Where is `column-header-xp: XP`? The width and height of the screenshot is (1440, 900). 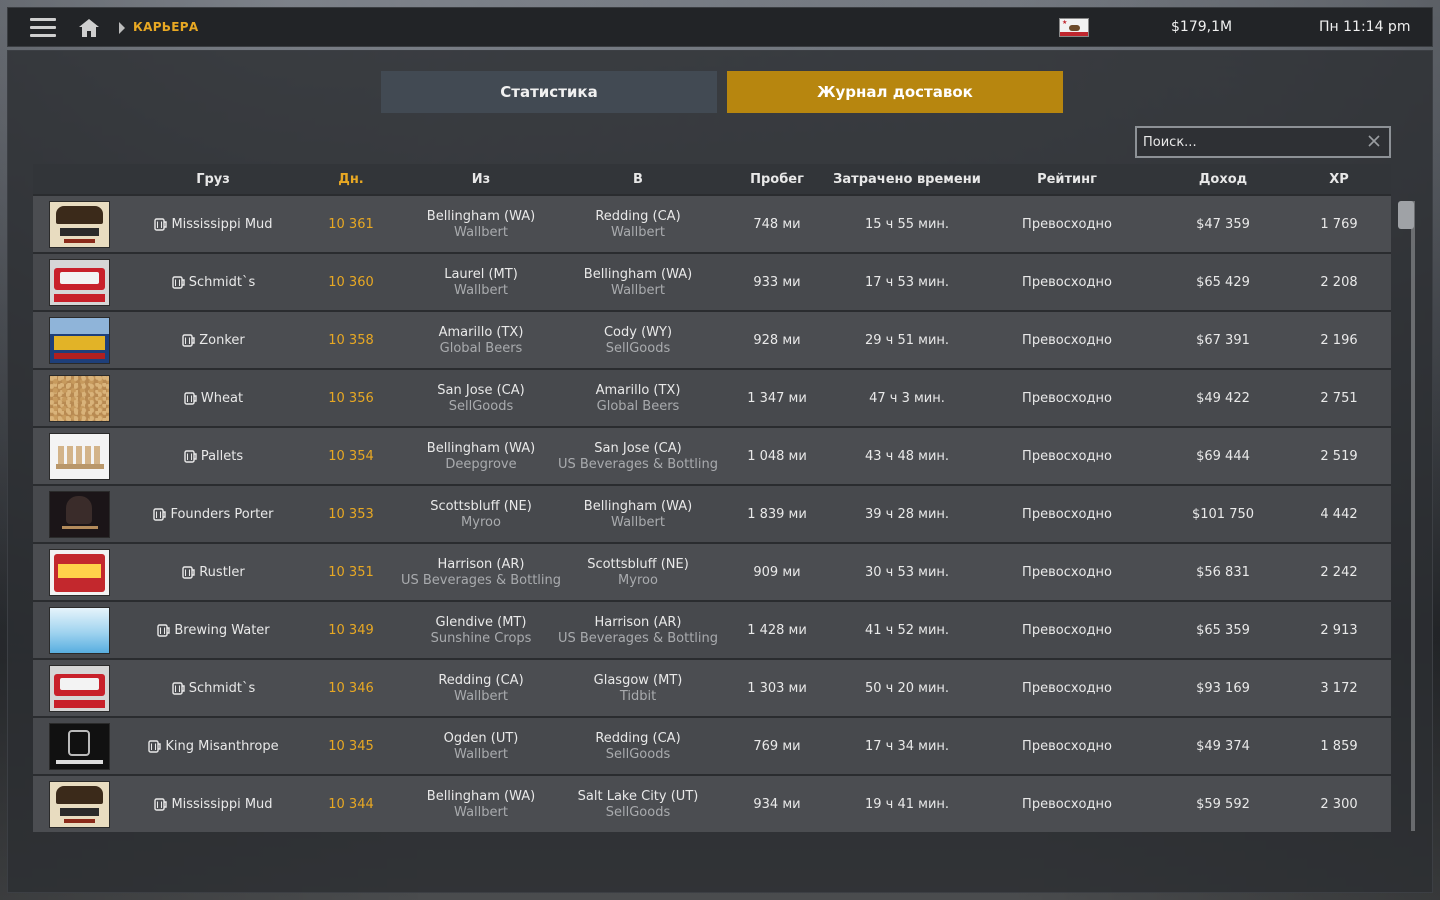
column-header-xp: XP is located at coordinates (1339, 179).